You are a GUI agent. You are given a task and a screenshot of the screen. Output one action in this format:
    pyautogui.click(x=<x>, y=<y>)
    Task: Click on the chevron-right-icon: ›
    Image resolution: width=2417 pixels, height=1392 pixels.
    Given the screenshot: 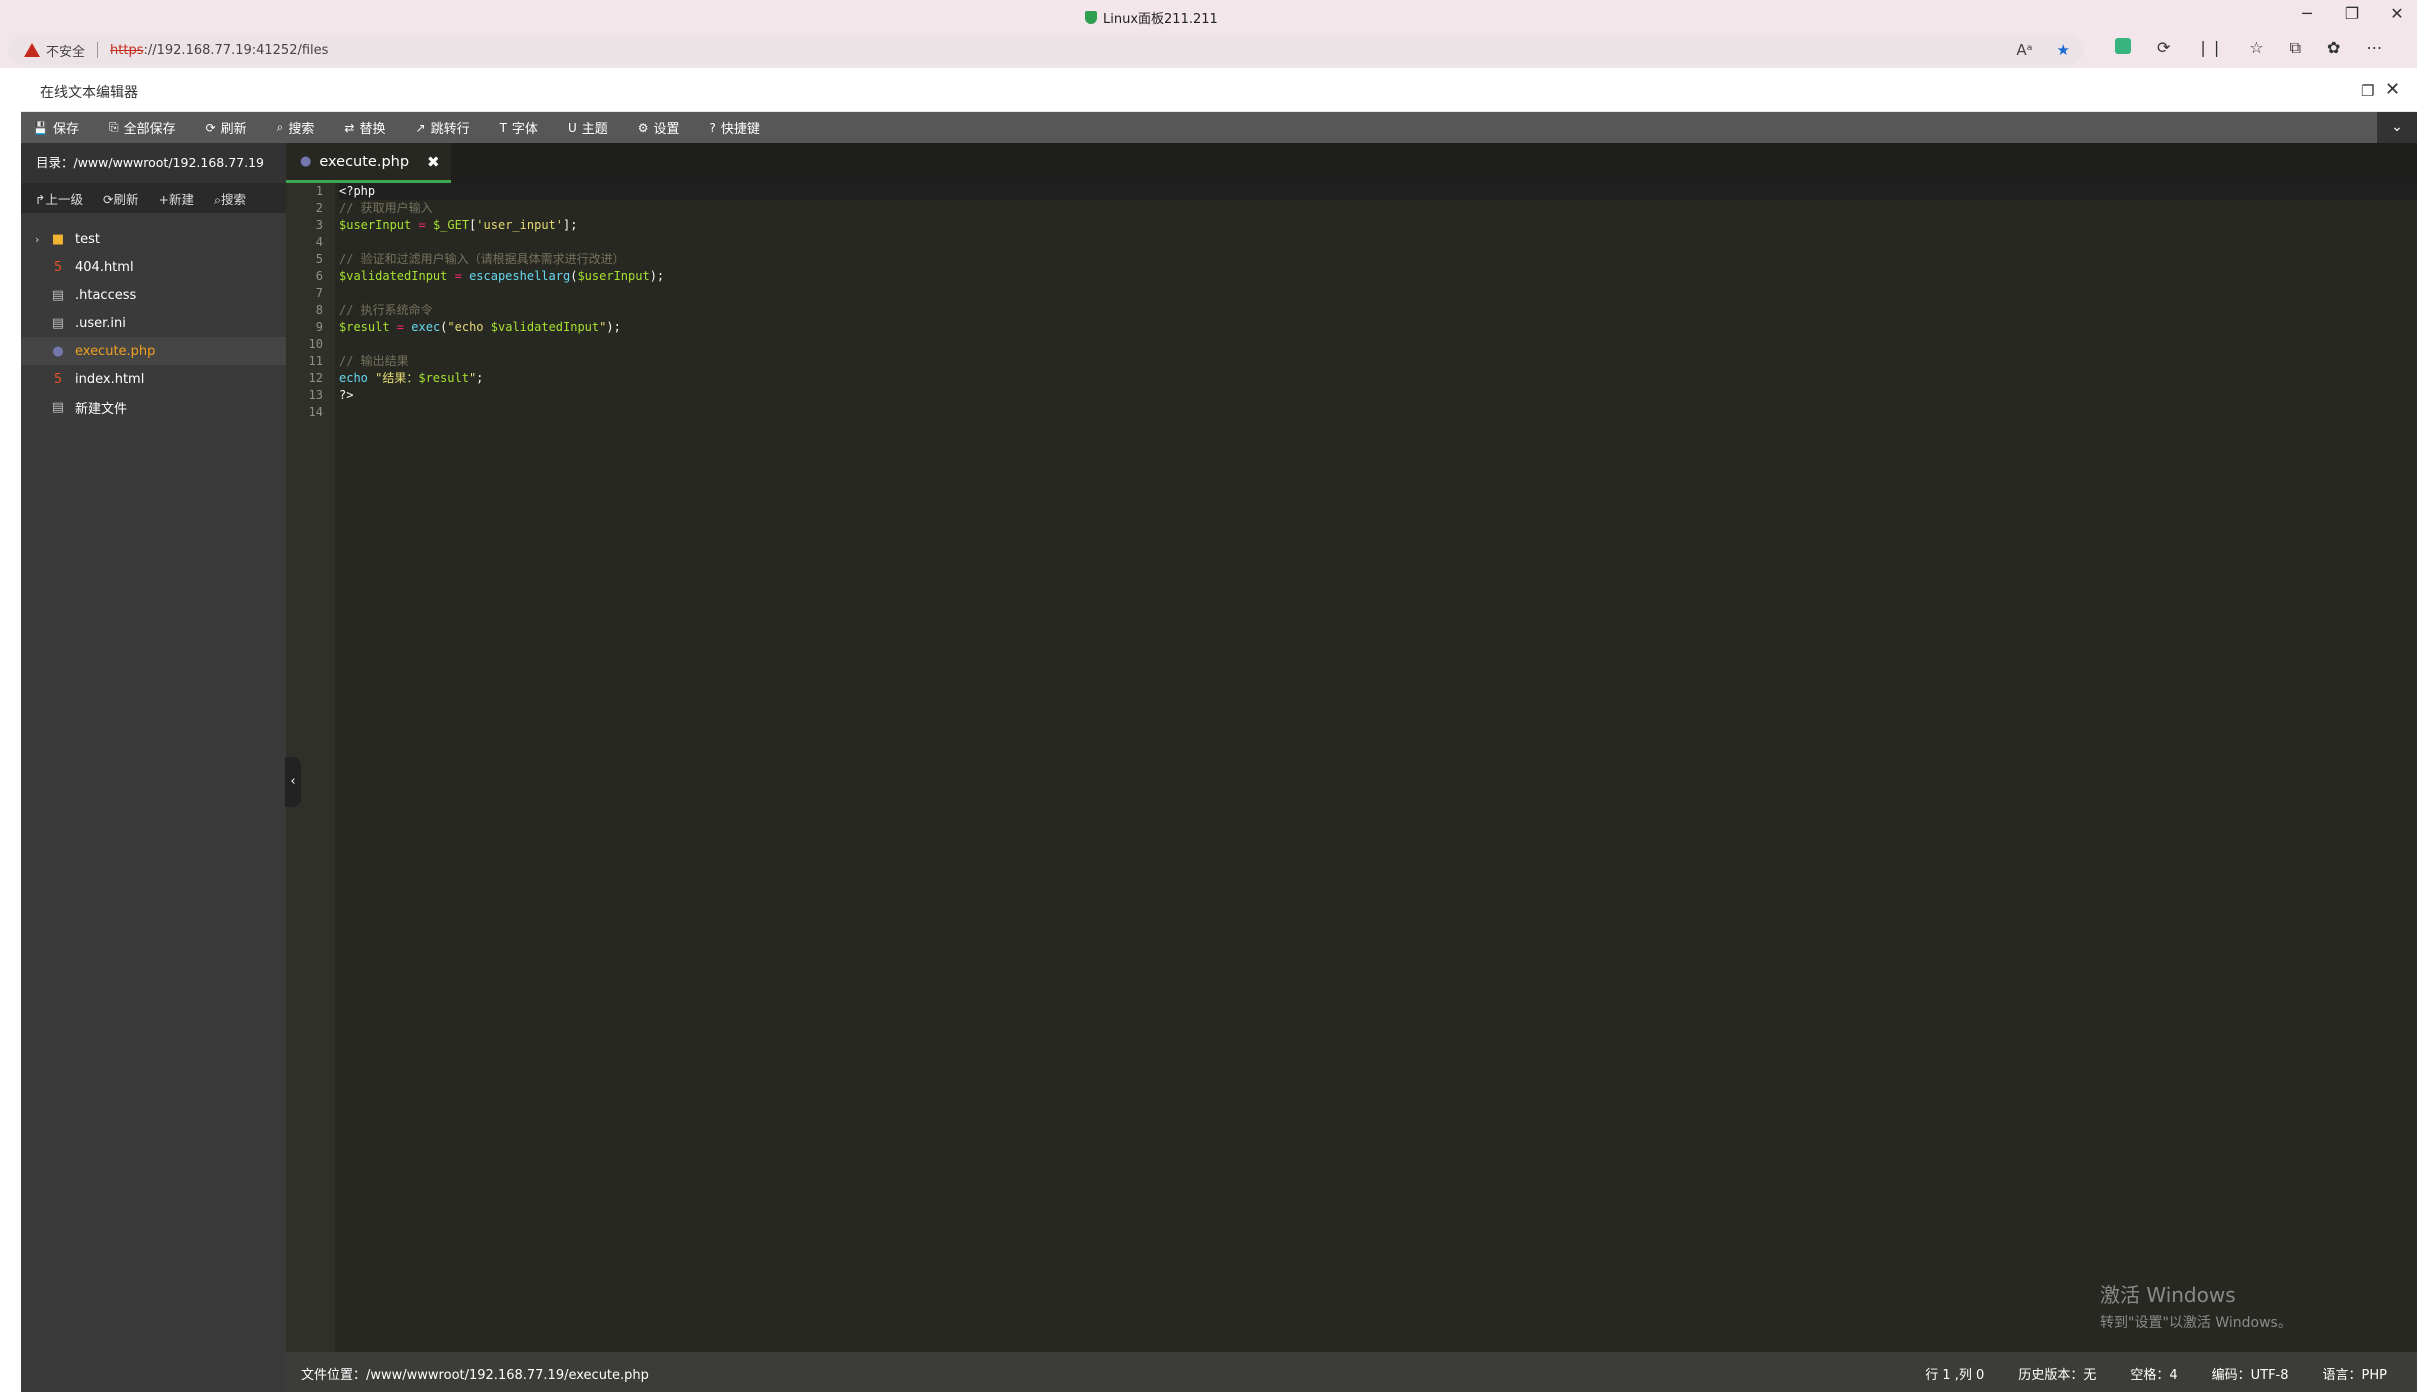 What is the action you would take?
    pyautogui.click(x=42, y=239)
    